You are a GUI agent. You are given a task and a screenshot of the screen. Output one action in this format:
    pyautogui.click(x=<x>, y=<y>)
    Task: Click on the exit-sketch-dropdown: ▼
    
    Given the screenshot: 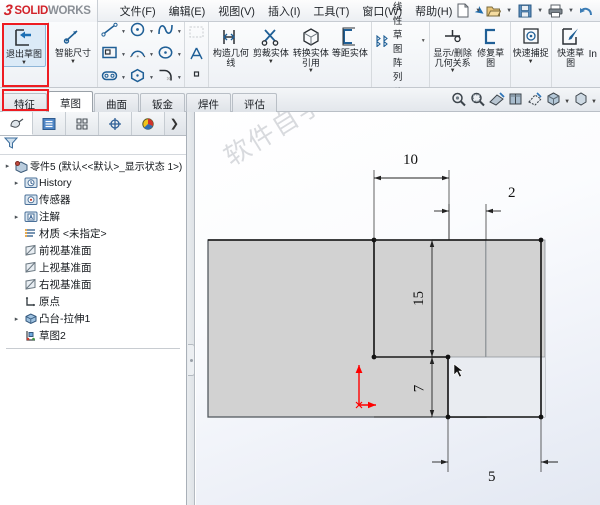 What is the action you would take?
    pyautogui.click(x=24, y=63)
    